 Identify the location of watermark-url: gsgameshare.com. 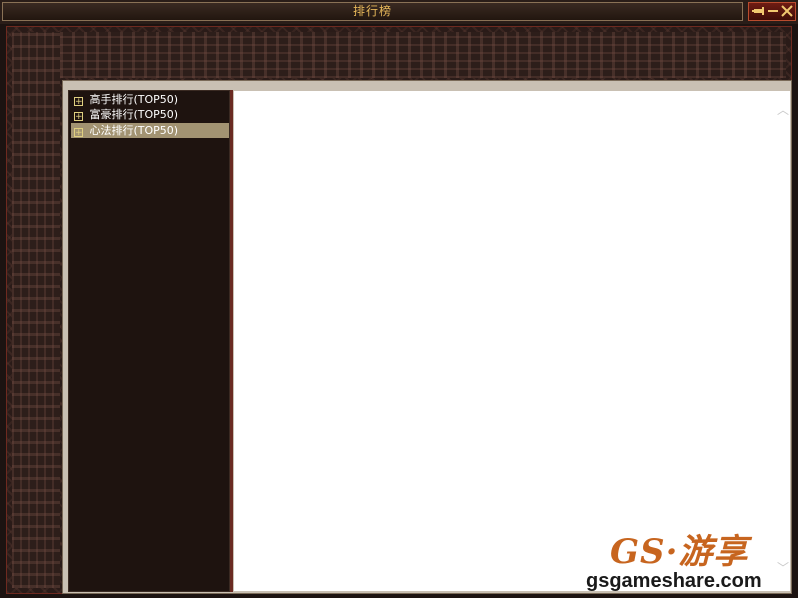
(674, 581).